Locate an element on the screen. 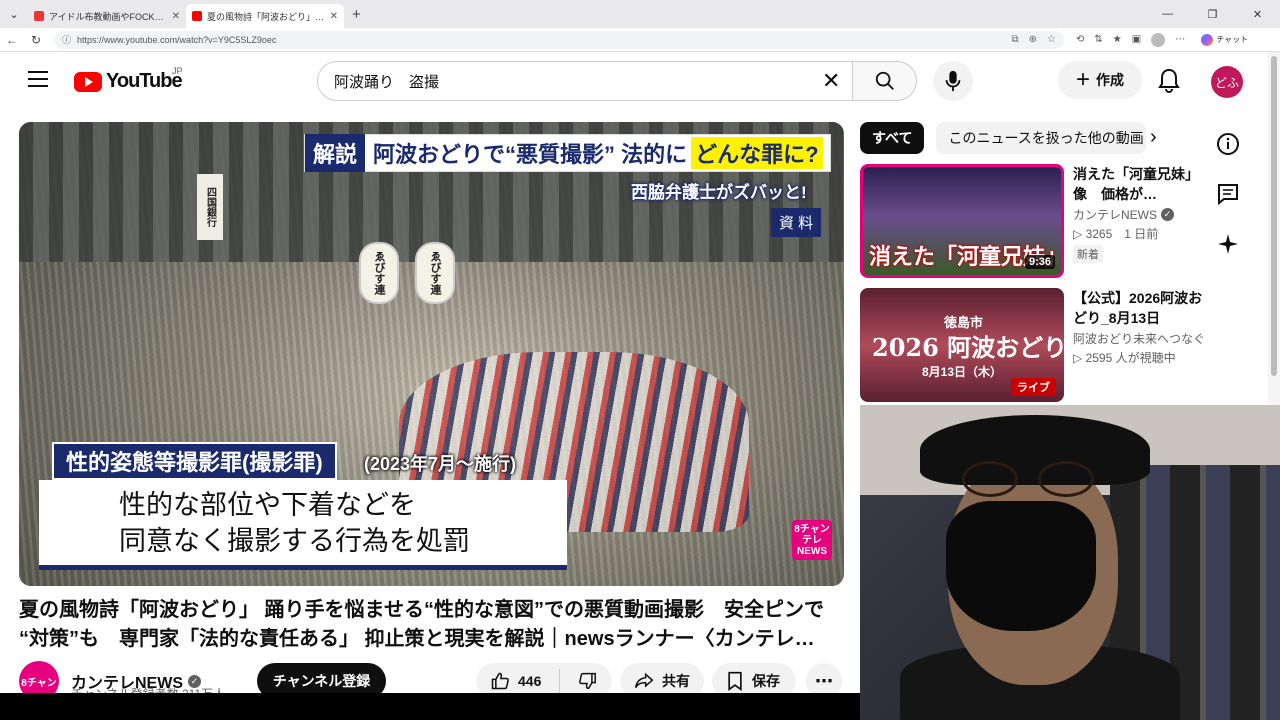 The image size is (1280, 720). save-button: 保存 is located at coordinates (754, 678).